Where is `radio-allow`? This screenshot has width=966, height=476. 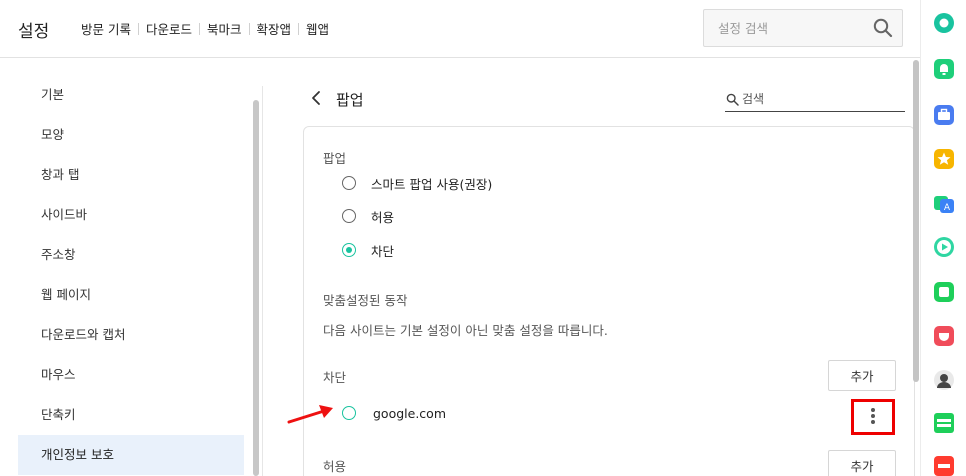
radio-allow is located at coordinates (349, 216).